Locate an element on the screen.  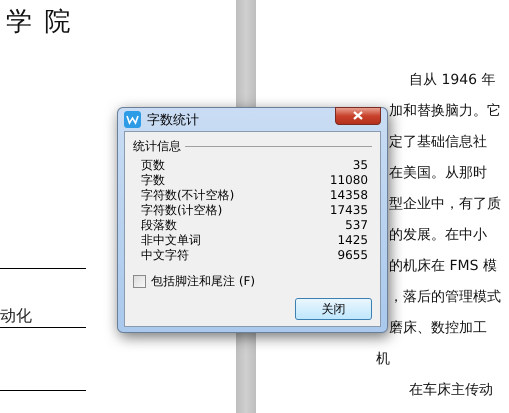
dialog-title: 字数统计 is located at coordinates (173, 120).